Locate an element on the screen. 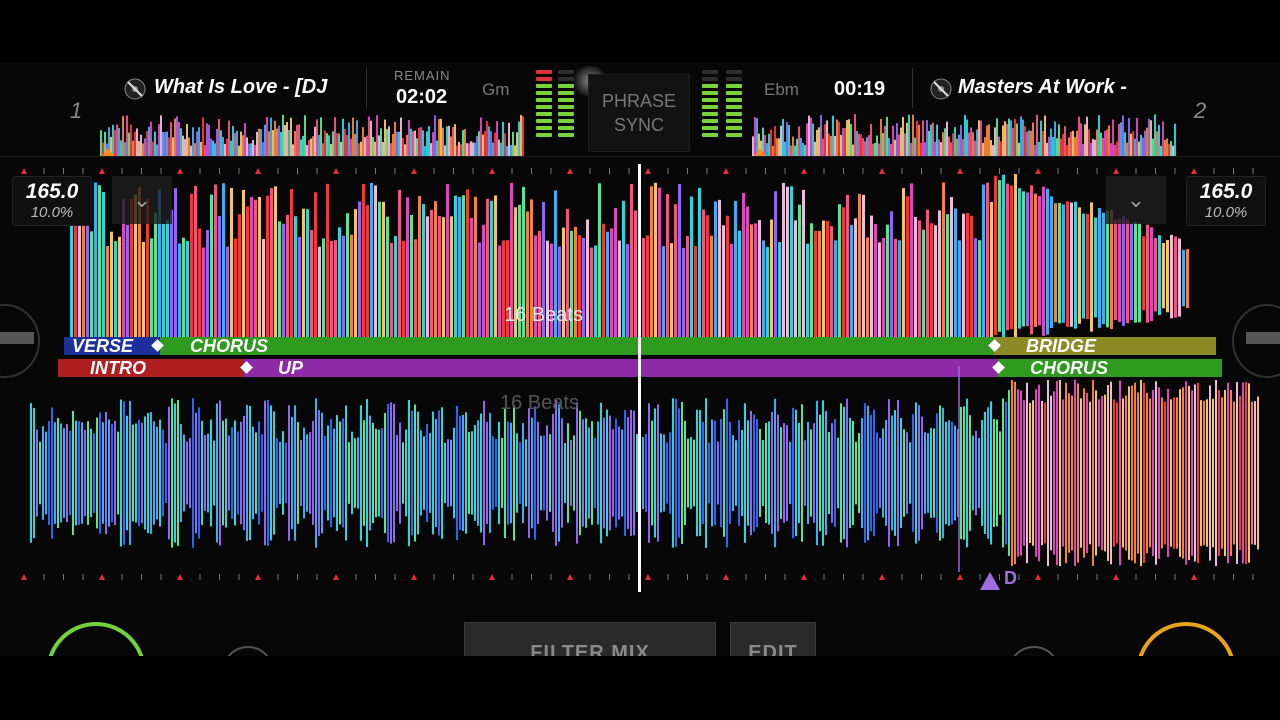  deck1-bpm-display: 165.0 10.0% is located at coordinates (52, 201).